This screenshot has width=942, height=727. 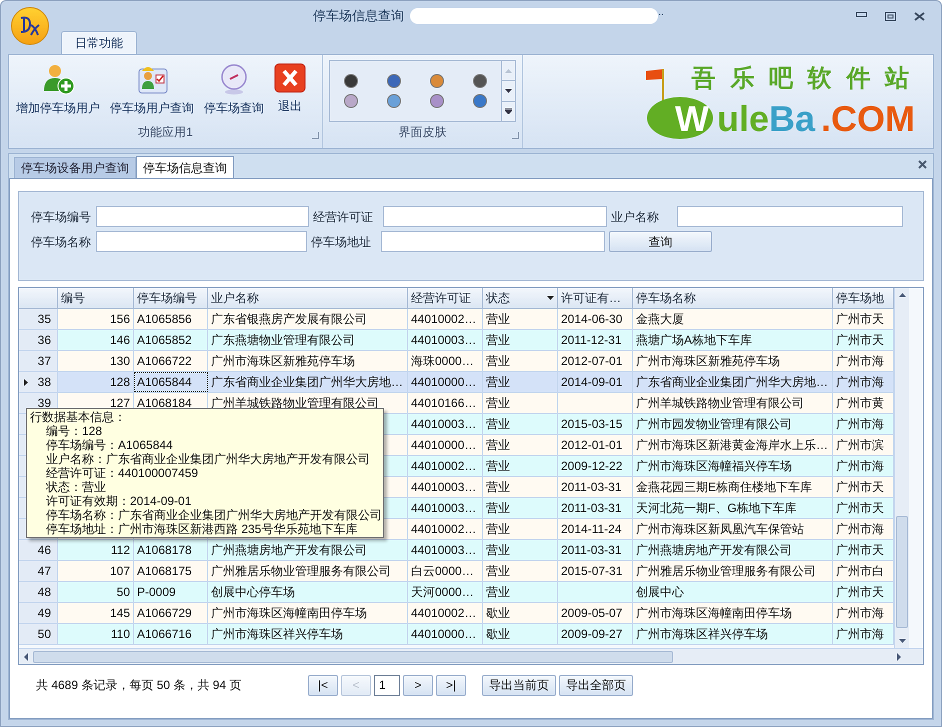 I want to click on horizontal-scrollbar, so click(x=471, y=656).